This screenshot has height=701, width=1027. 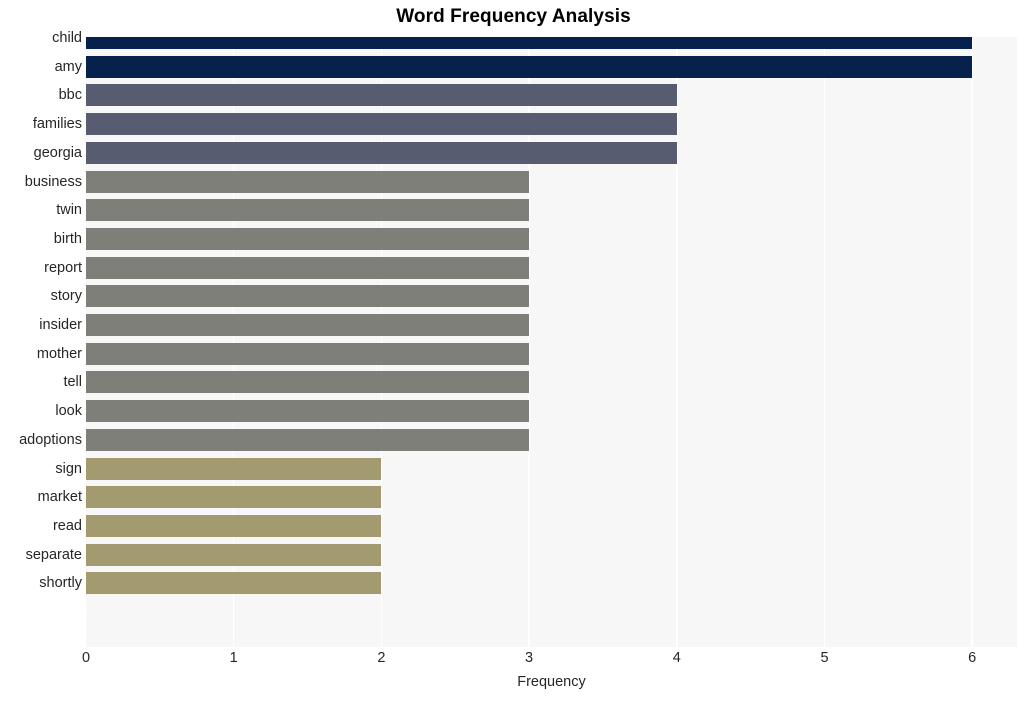 What do you see at coordinates (63, 267) in the screenshot?
I see `y-axis-tick-label: report` at bounding box center [63, 267].